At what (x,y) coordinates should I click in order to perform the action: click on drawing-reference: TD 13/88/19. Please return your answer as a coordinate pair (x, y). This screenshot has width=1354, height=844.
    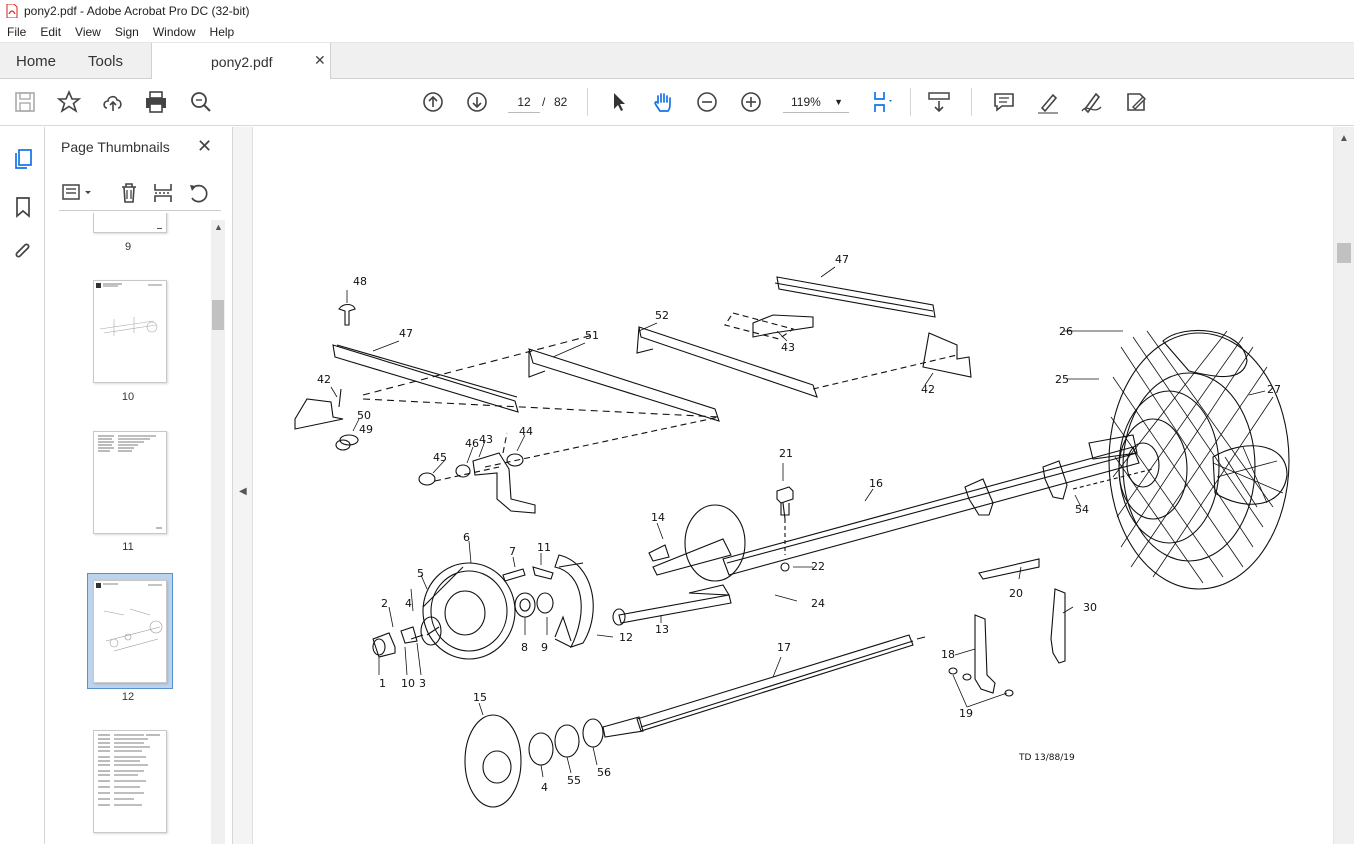
    Looking at the image, I should click on (1046, 758).